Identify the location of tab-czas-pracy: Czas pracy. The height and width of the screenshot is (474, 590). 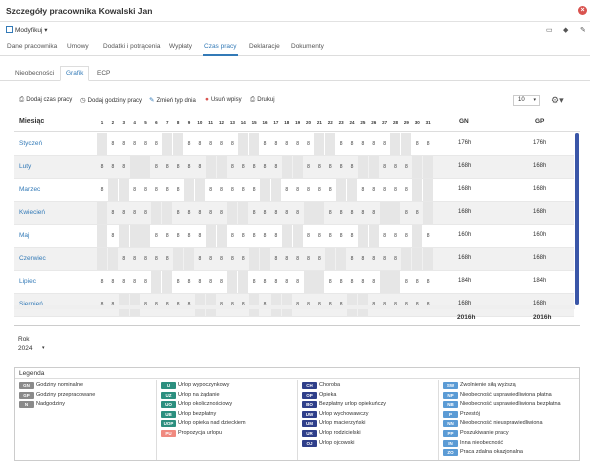
(220, 48).